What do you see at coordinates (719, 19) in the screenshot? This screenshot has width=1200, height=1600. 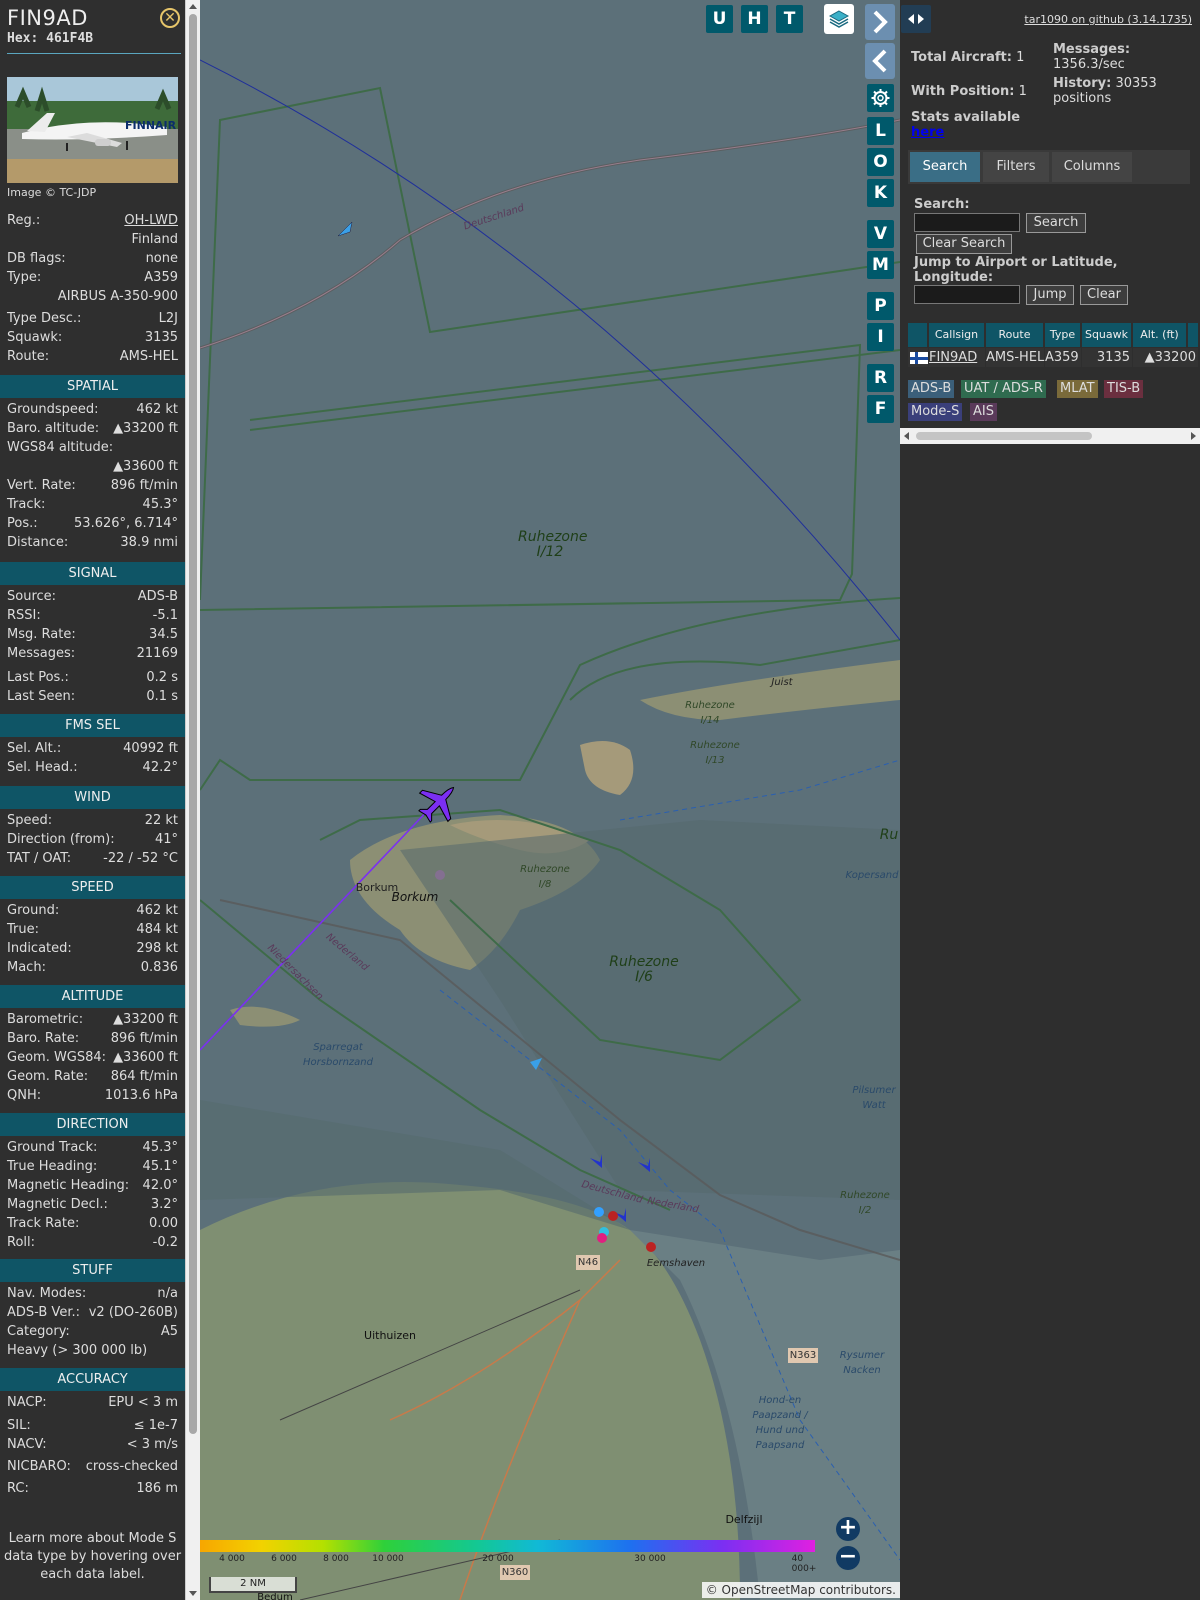 I see `map-toggle-u-button: U` at bounding box center [719, 19].